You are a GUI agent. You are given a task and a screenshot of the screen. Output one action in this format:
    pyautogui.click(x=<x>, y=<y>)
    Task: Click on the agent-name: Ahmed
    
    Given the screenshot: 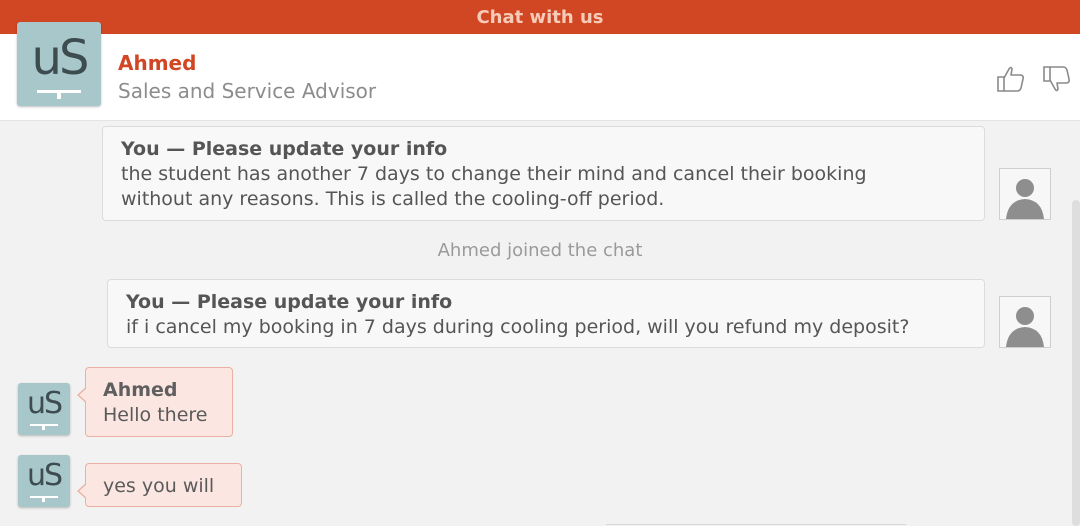 What is the action you would take?
    pyautogui.click(x=157, y=63)
    